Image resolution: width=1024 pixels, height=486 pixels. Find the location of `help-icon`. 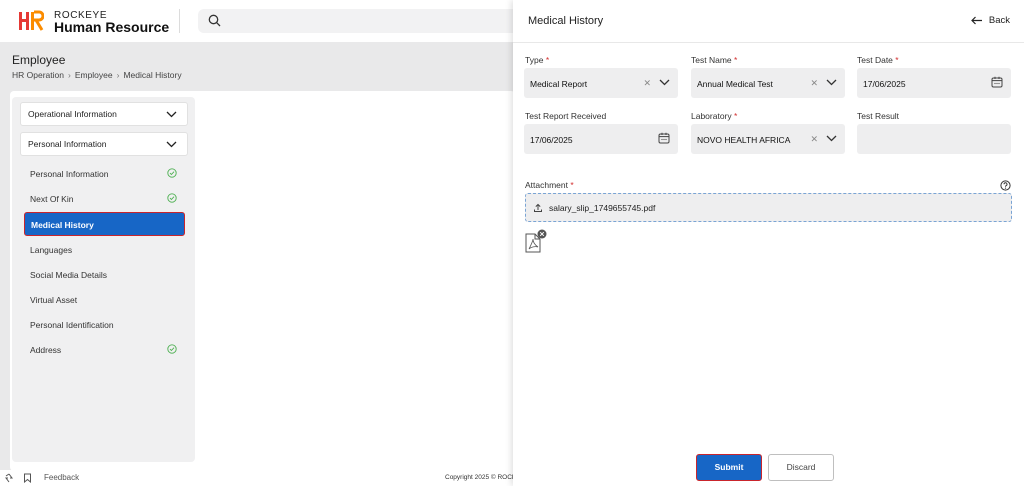

help-icon is located at coordinates (1005, 185).